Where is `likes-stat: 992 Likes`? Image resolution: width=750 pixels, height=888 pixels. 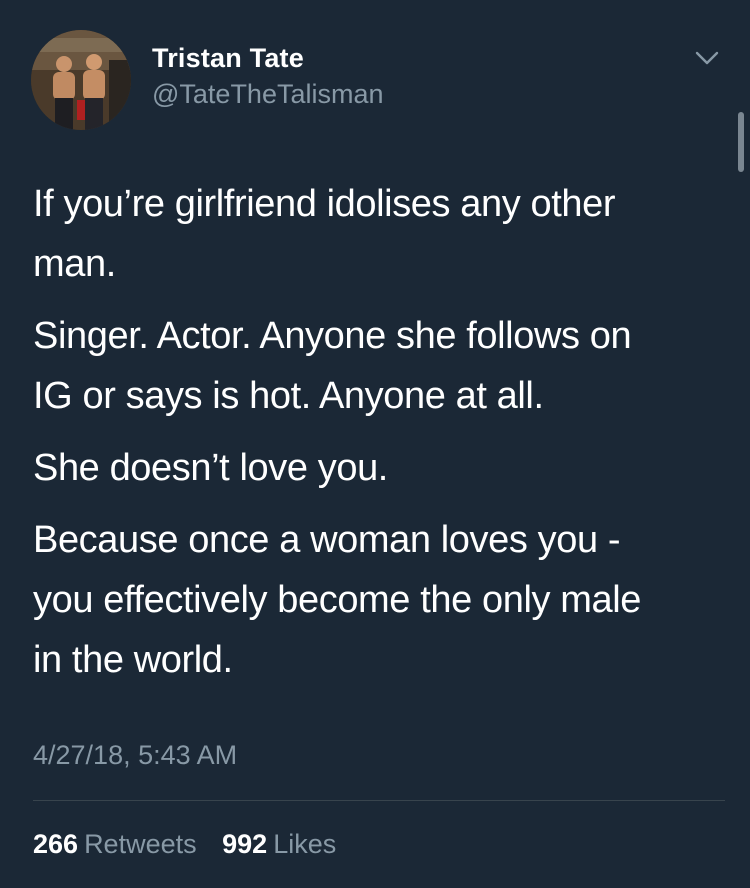
likes-stat: 992 Likes is located at coordinates (279, 844).